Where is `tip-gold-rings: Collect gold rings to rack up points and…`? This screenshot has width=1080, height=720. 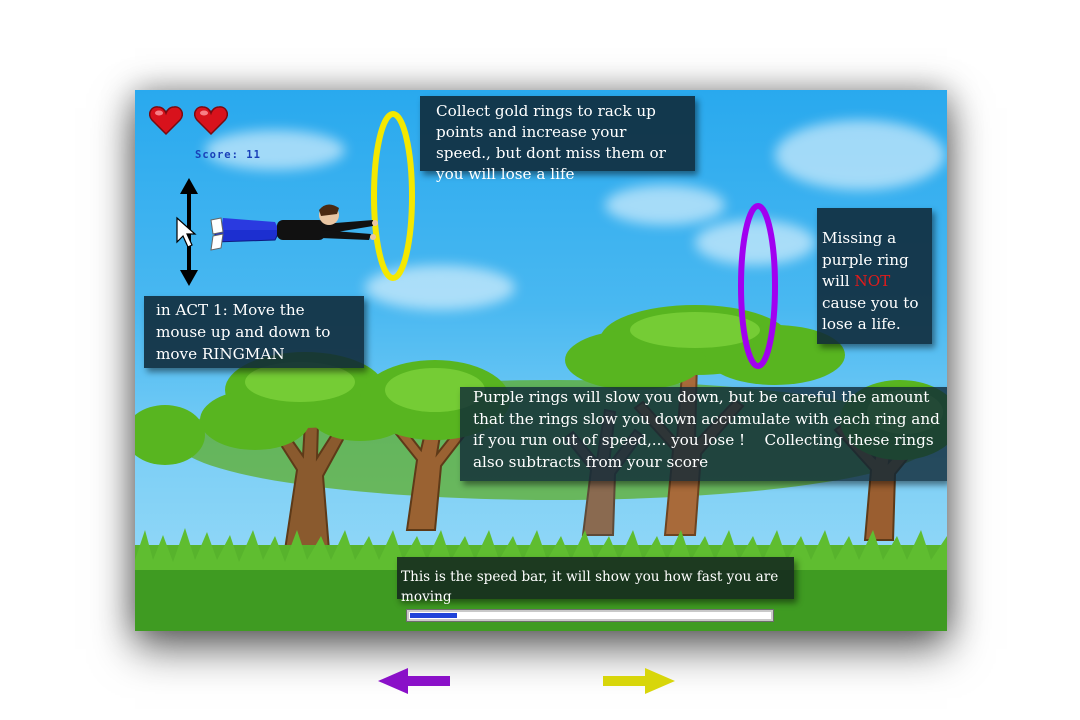
tip-gold-rings: Collect gold rings to rack up points and… is located at coordinates (557, 139).